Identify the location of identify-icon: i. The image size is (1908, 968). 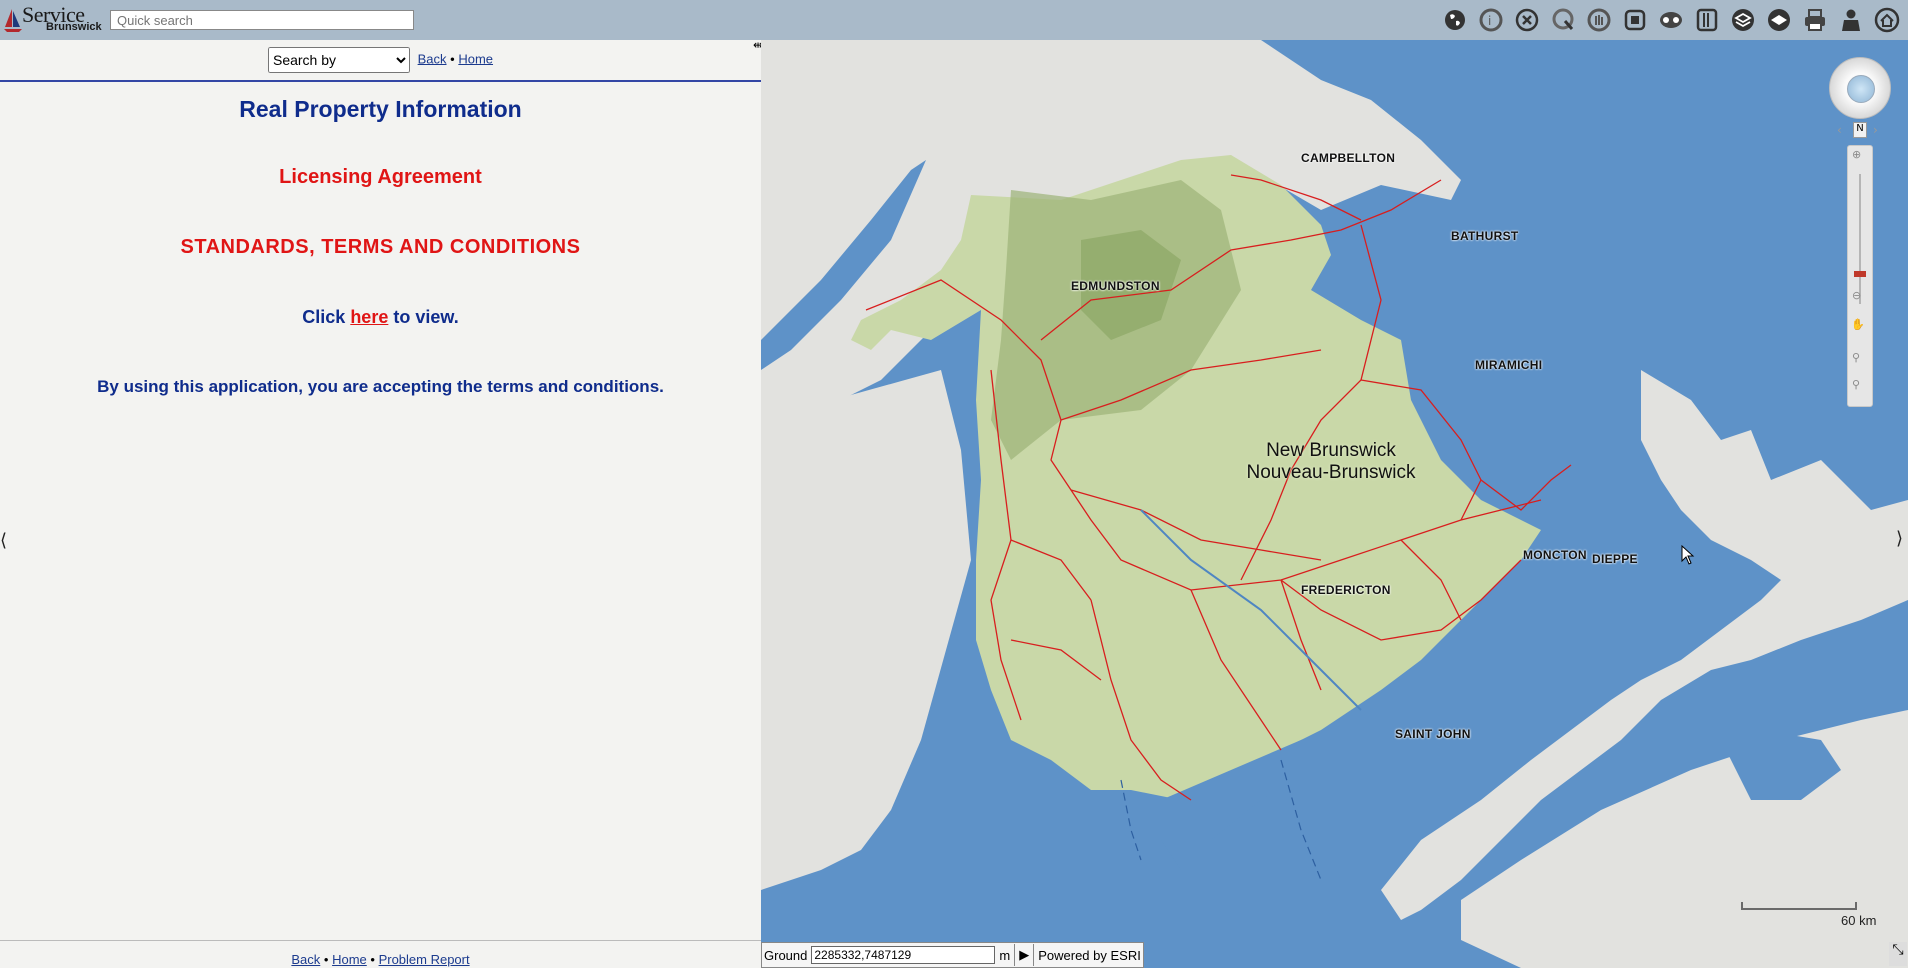
(1491, 20).